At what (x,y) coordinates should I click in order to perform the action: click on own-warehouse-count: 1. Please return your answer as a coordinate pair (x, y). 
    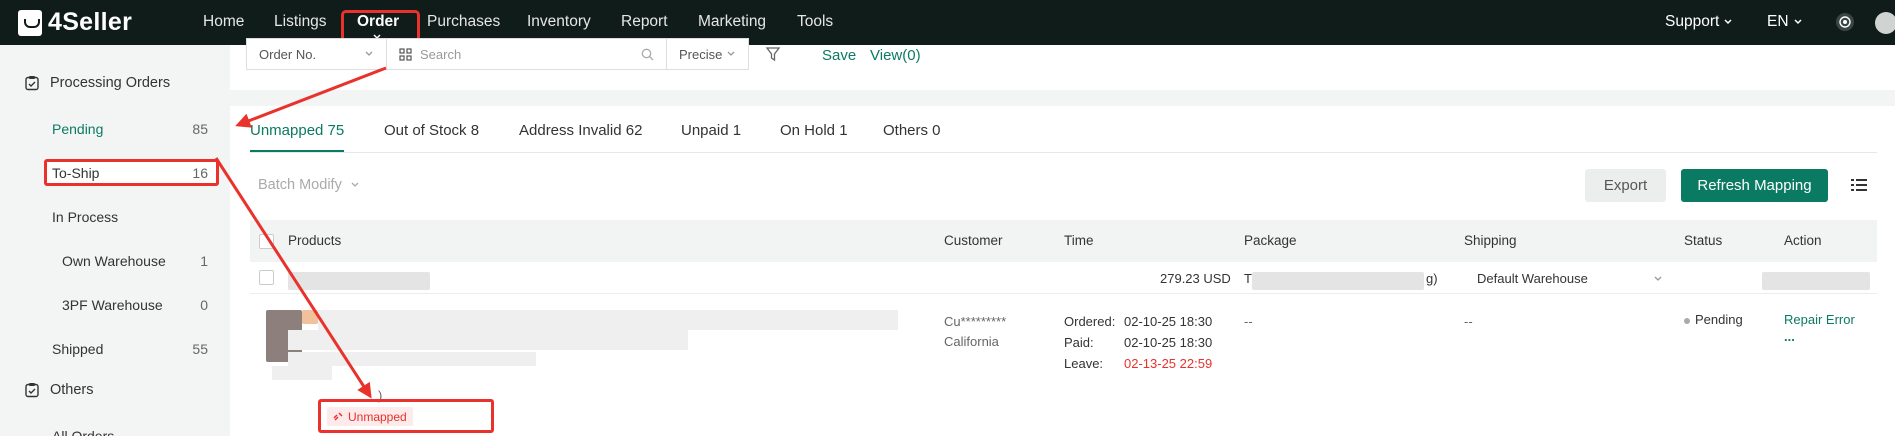
    Looking at the image, I should click on (204, 261).